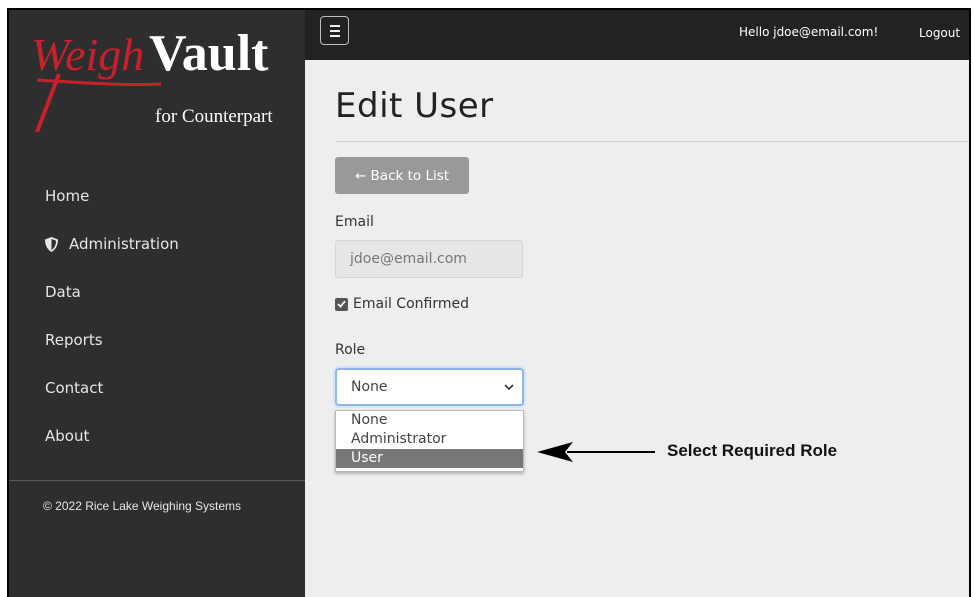 The image size is (974, 597). Describe the element at coordinates (142, 506) in the screenshot. I see `copyright-text: © 2022 Rice Lake Weighing Systems` at that location.